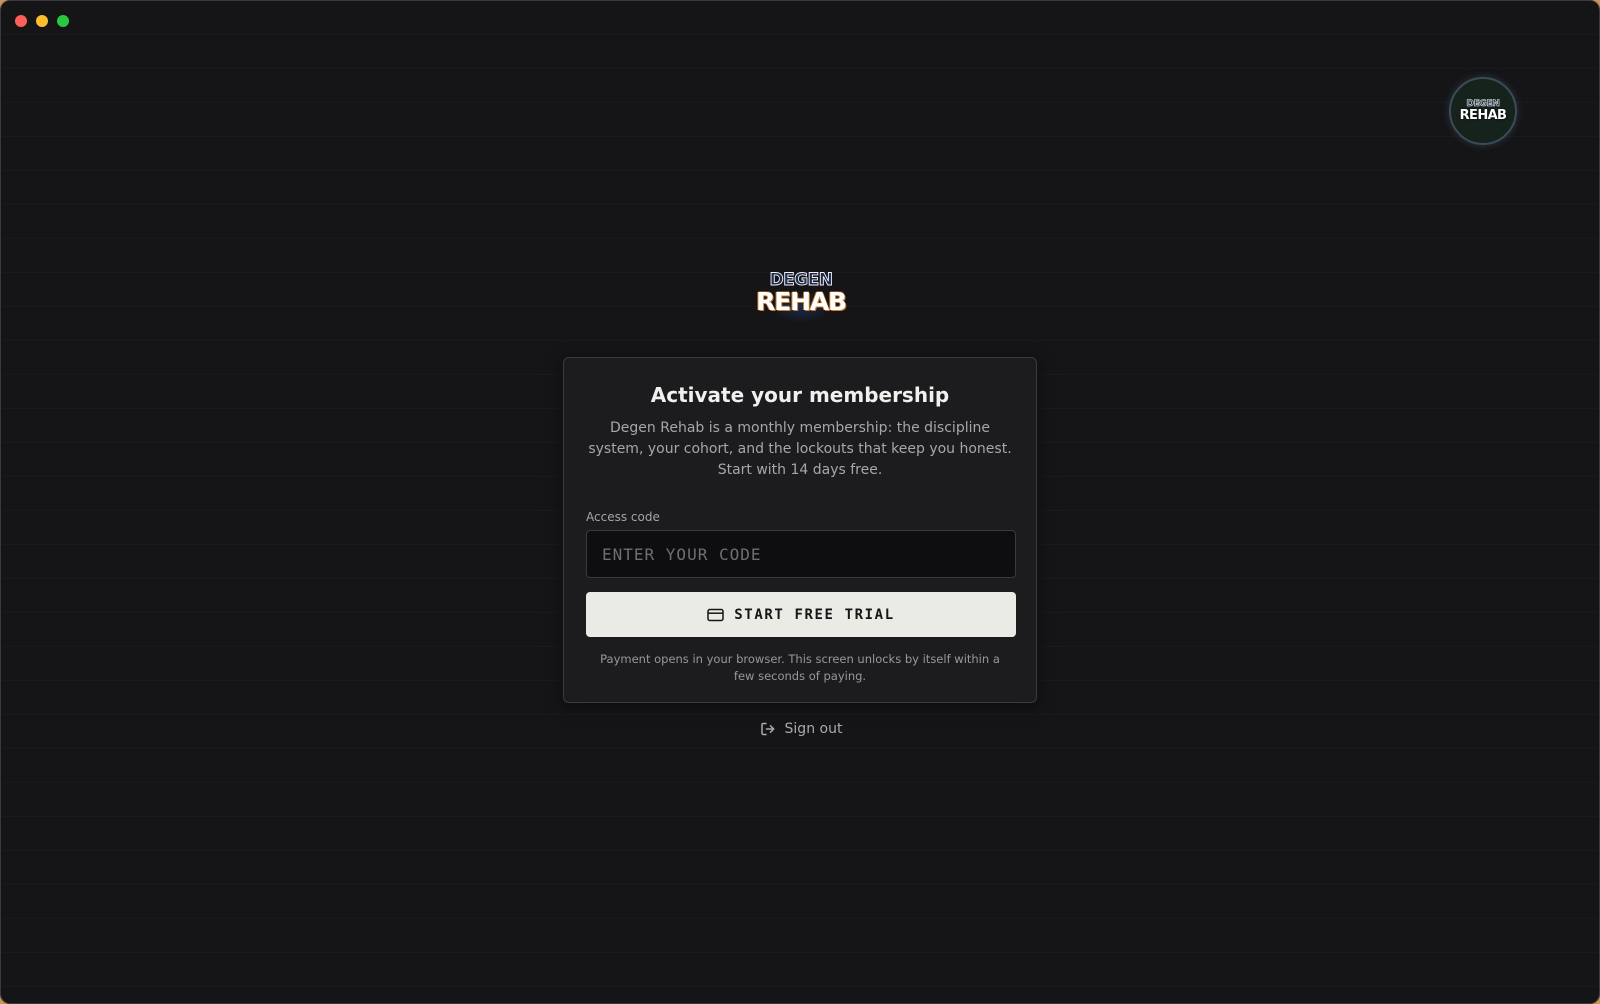  I want to click on brand-logo: DEGEN REHAB, so click(801, 299).